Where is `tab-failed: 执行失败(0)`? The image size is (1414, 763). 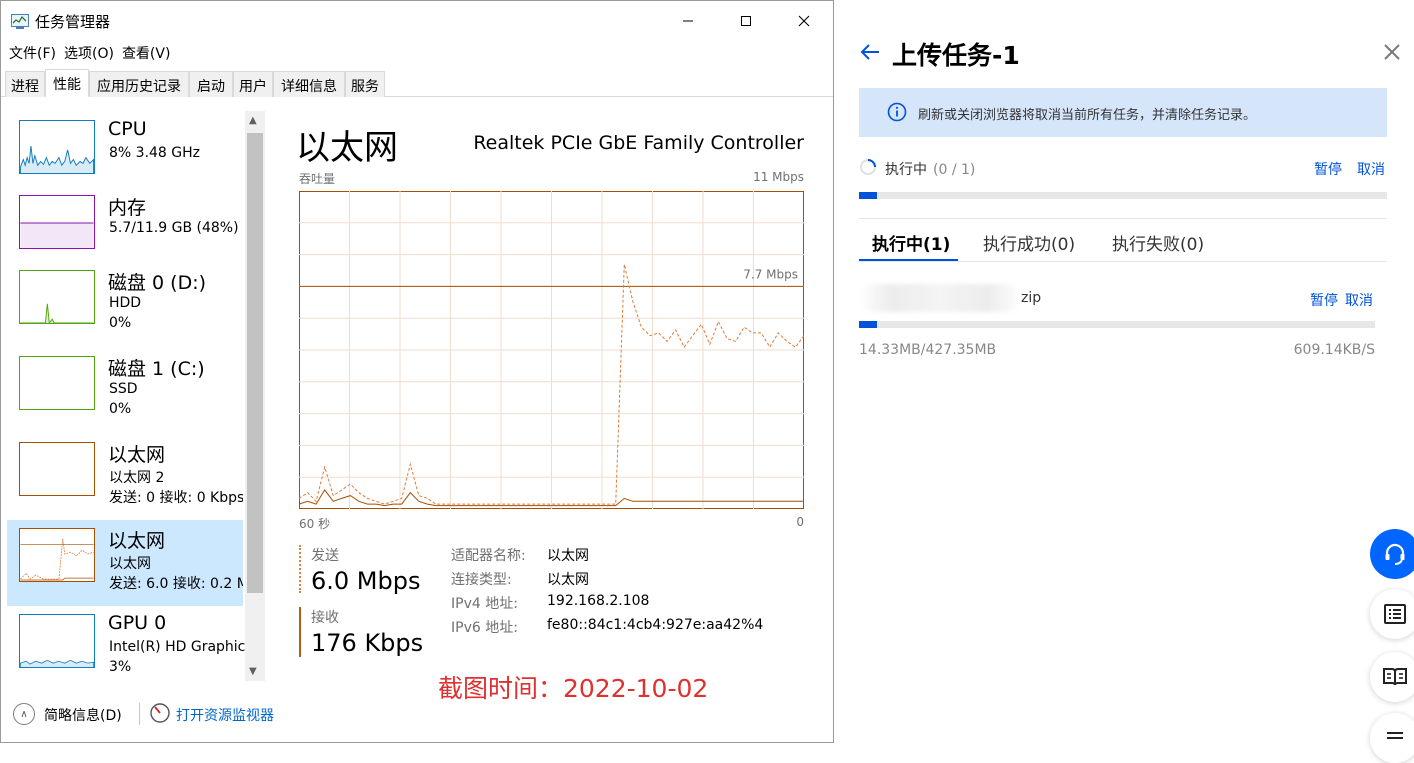 tab-failed: 执行失败(0) is located at coordinates (1158, 242).